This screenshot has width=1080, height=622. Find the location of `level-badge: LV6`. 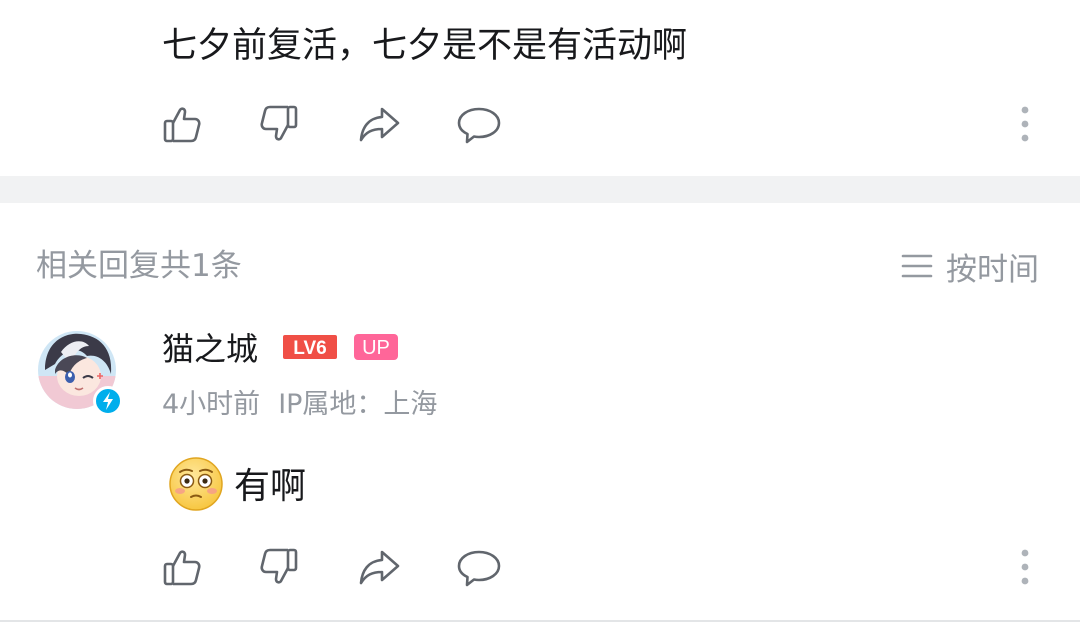

level-badge: LV6 is located at coordinates (310, 349).